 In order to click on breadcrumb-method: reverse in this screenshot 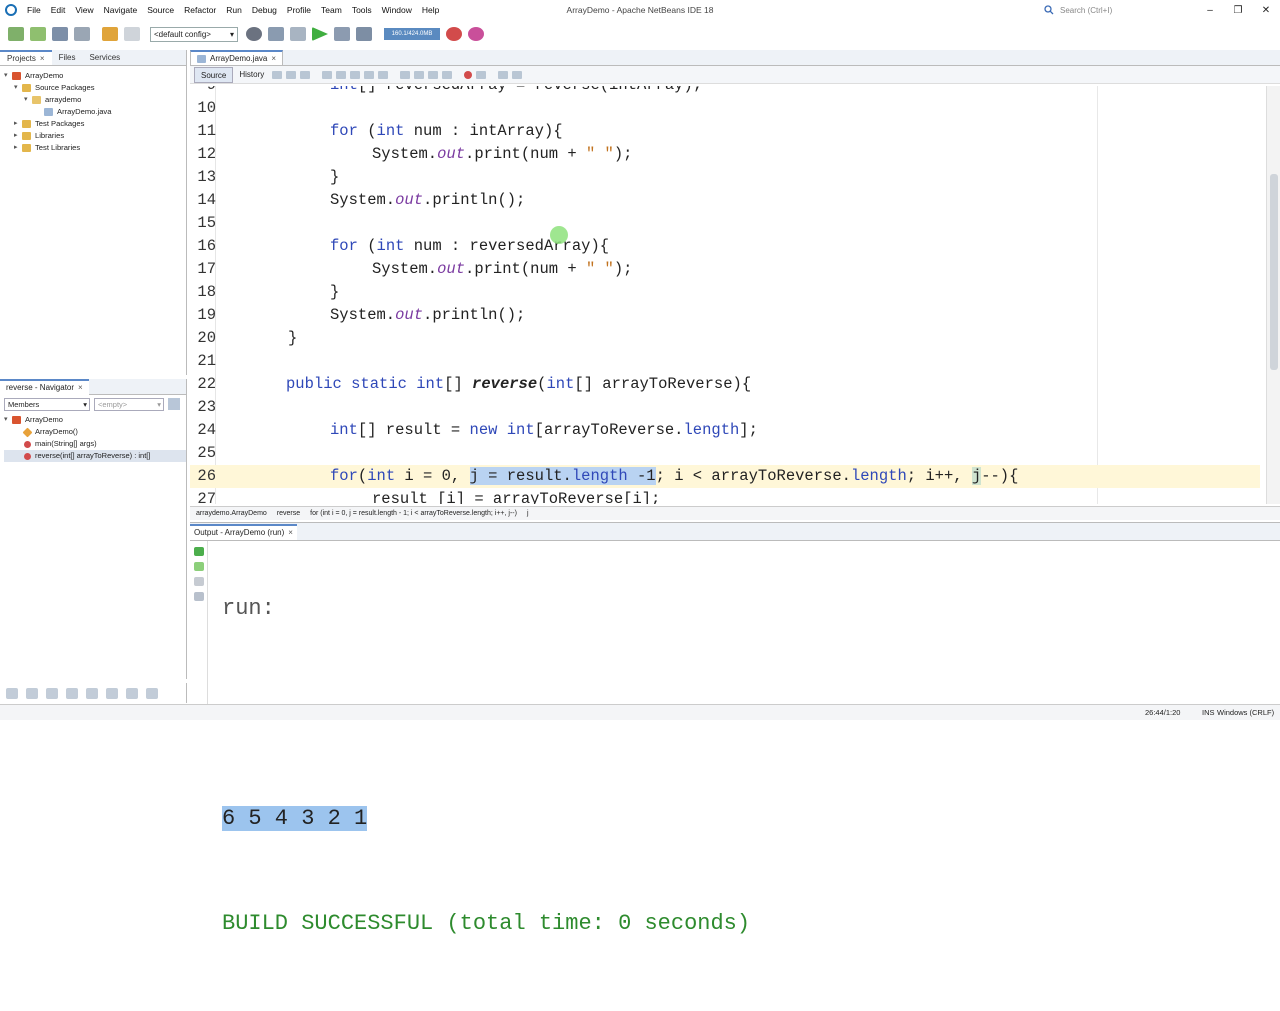, I will do `click(288, 513)`.